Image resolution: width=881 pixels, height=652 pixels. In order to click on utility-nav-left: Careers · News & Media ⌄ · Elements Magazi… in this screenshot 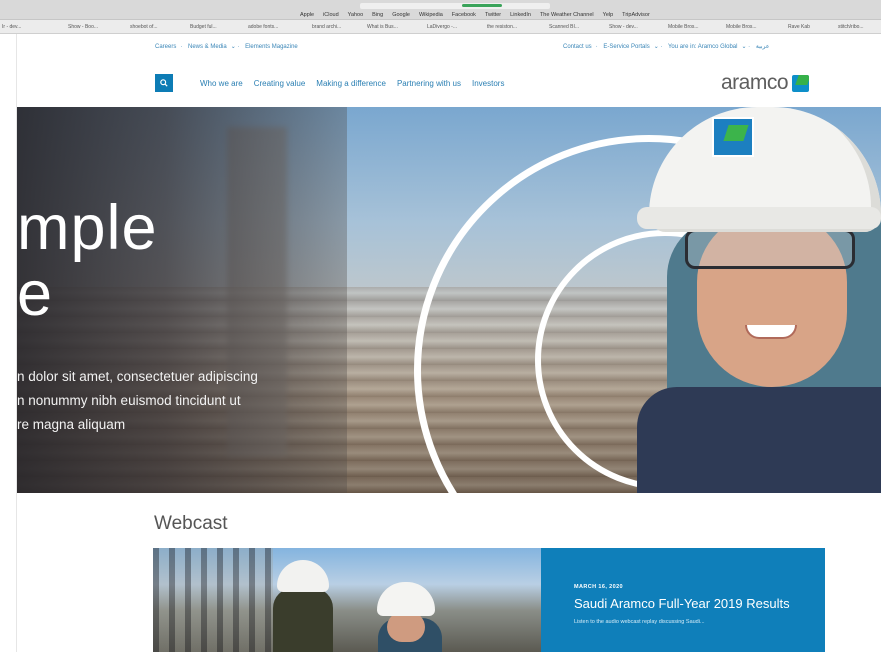, I will do `click(226, 47)`.